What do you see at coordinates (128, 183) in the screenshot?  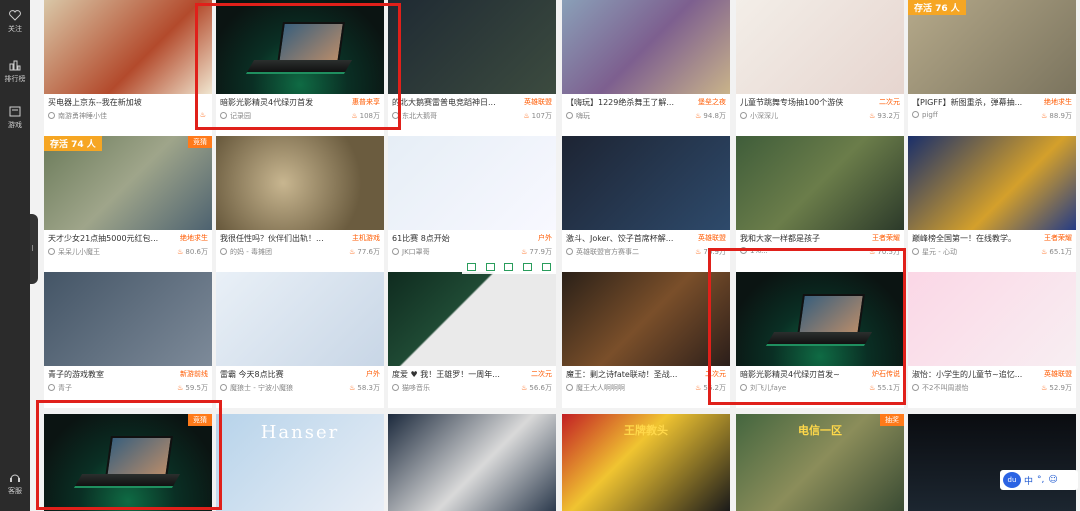 I see `stream-thumbnail: 存活 74 人 竞猜` at bounding box center [128, 183].